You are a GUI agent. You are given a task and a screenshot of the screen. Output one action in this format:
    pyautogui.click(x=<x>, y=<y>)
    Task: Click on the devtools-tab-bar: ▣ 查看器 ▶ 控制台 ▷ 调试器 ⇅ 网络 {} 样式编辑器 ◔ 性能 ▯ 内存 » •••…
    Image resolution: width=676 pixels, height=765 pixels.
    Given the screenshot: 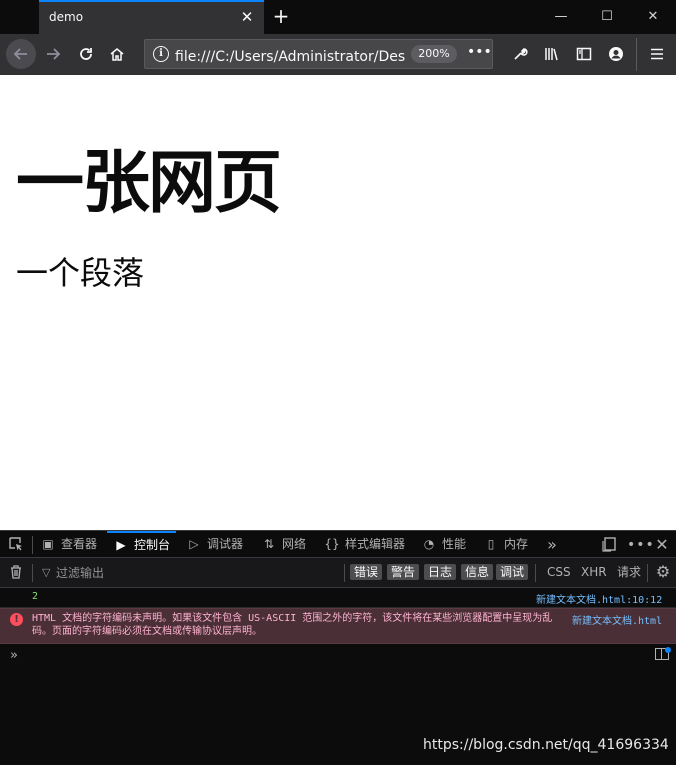 What is the action you would take?
    pyautogui.click(x=338, y=544)
    